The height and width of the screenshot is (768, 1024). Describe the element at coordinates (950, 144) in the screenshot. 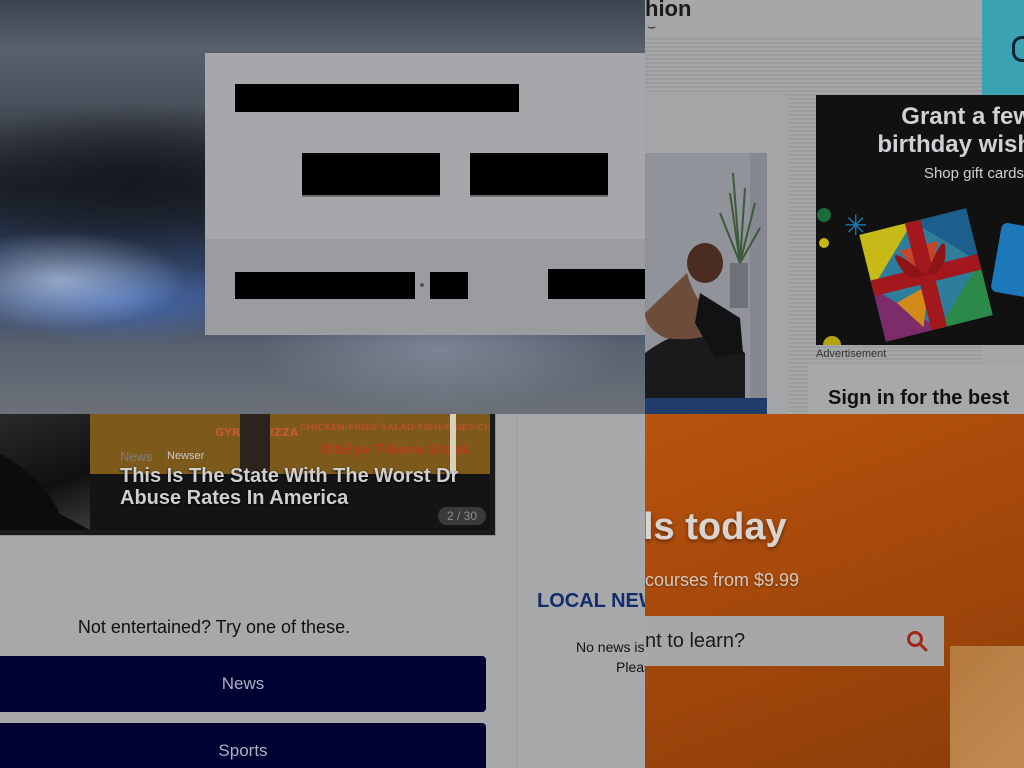

I see `ad-headline-line-2: birthday wish` at that location.